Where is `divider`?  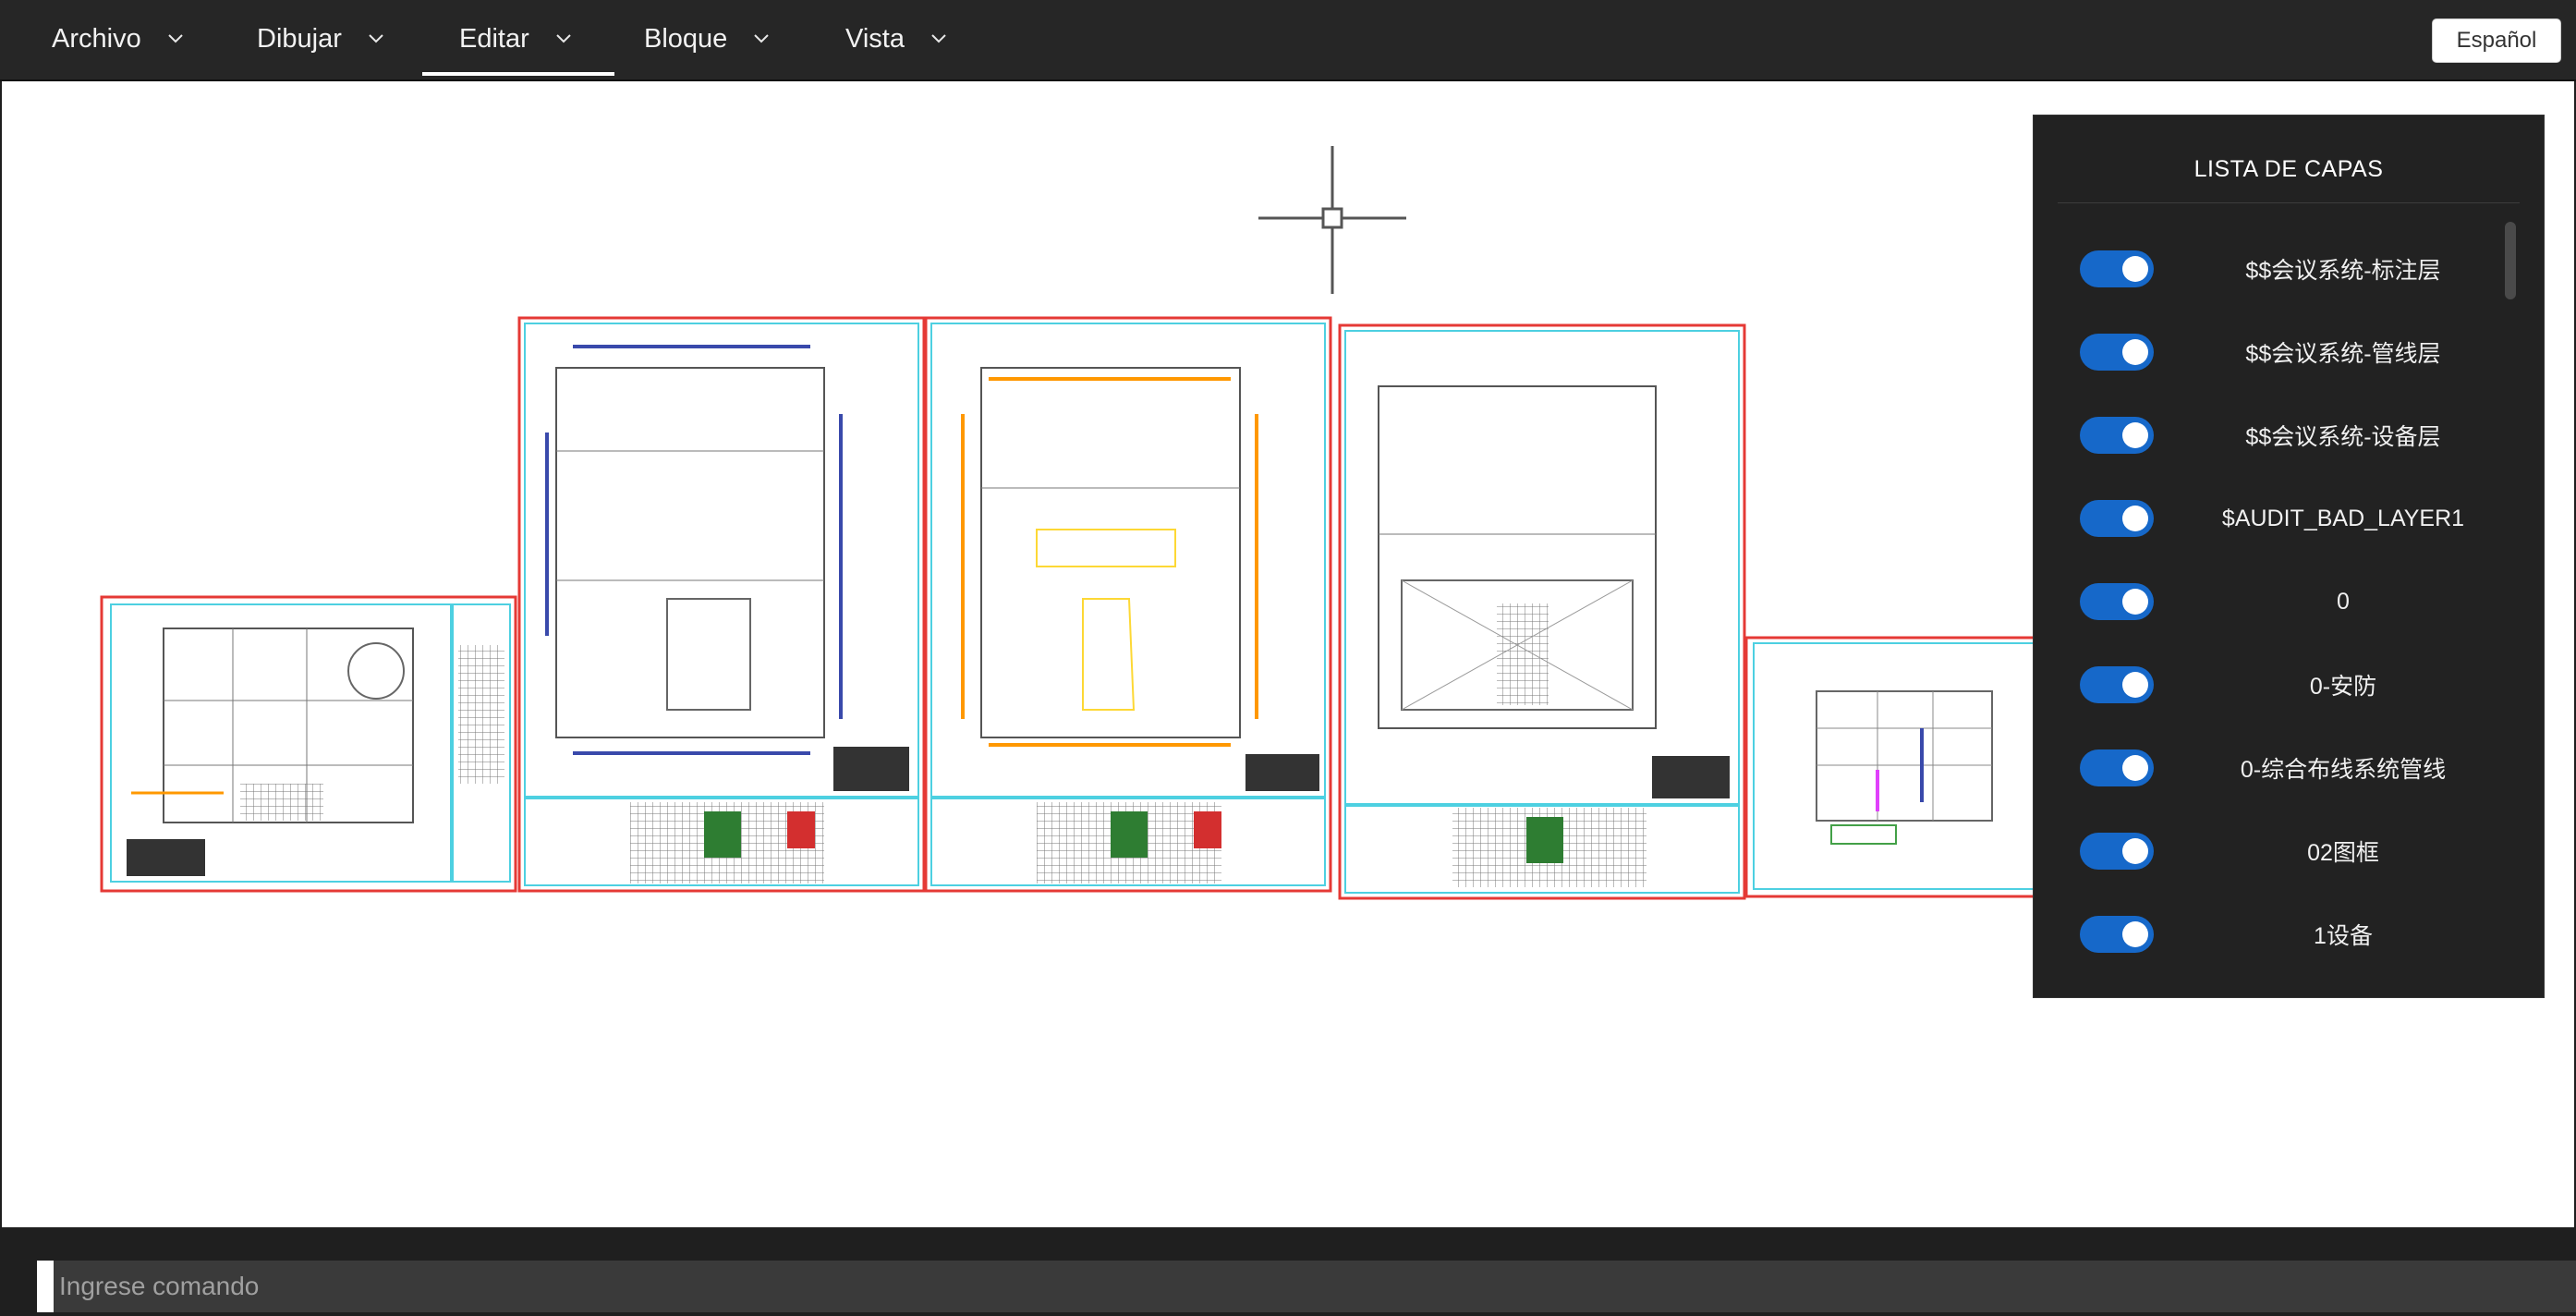 divider is located at coordinates (2289, 202).